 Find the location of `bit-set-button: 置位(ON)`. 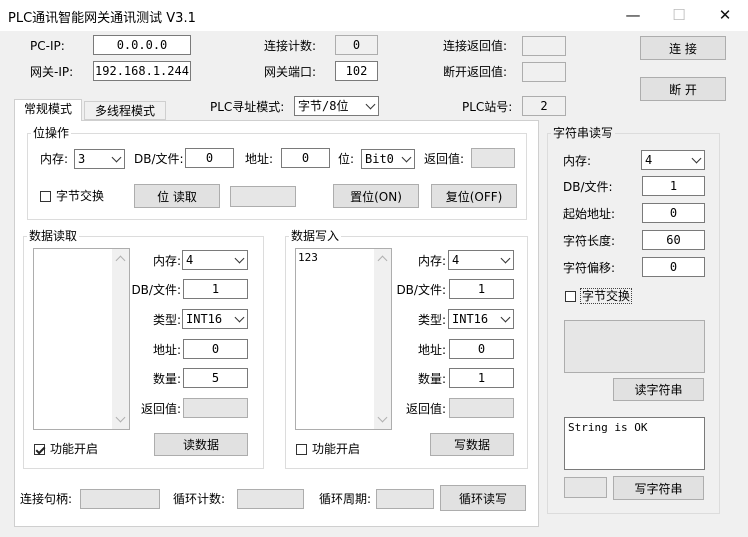

bit-set-button: 置位(ON) is located at coordinates (376, 196).